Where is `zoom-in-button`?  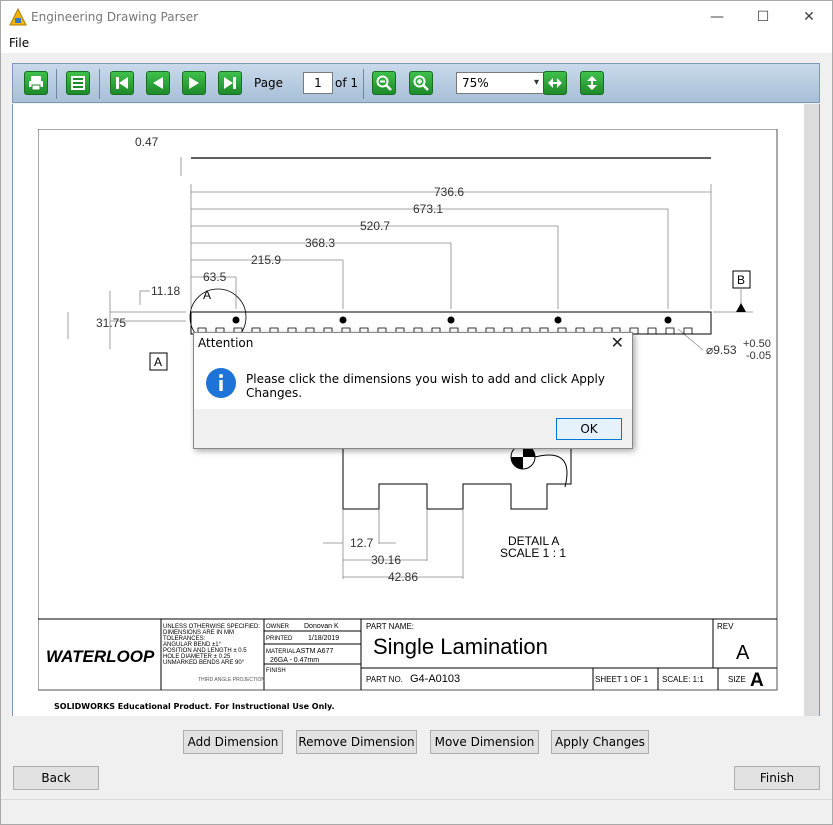
zoom-in-button is located at coordinates (421, 83).